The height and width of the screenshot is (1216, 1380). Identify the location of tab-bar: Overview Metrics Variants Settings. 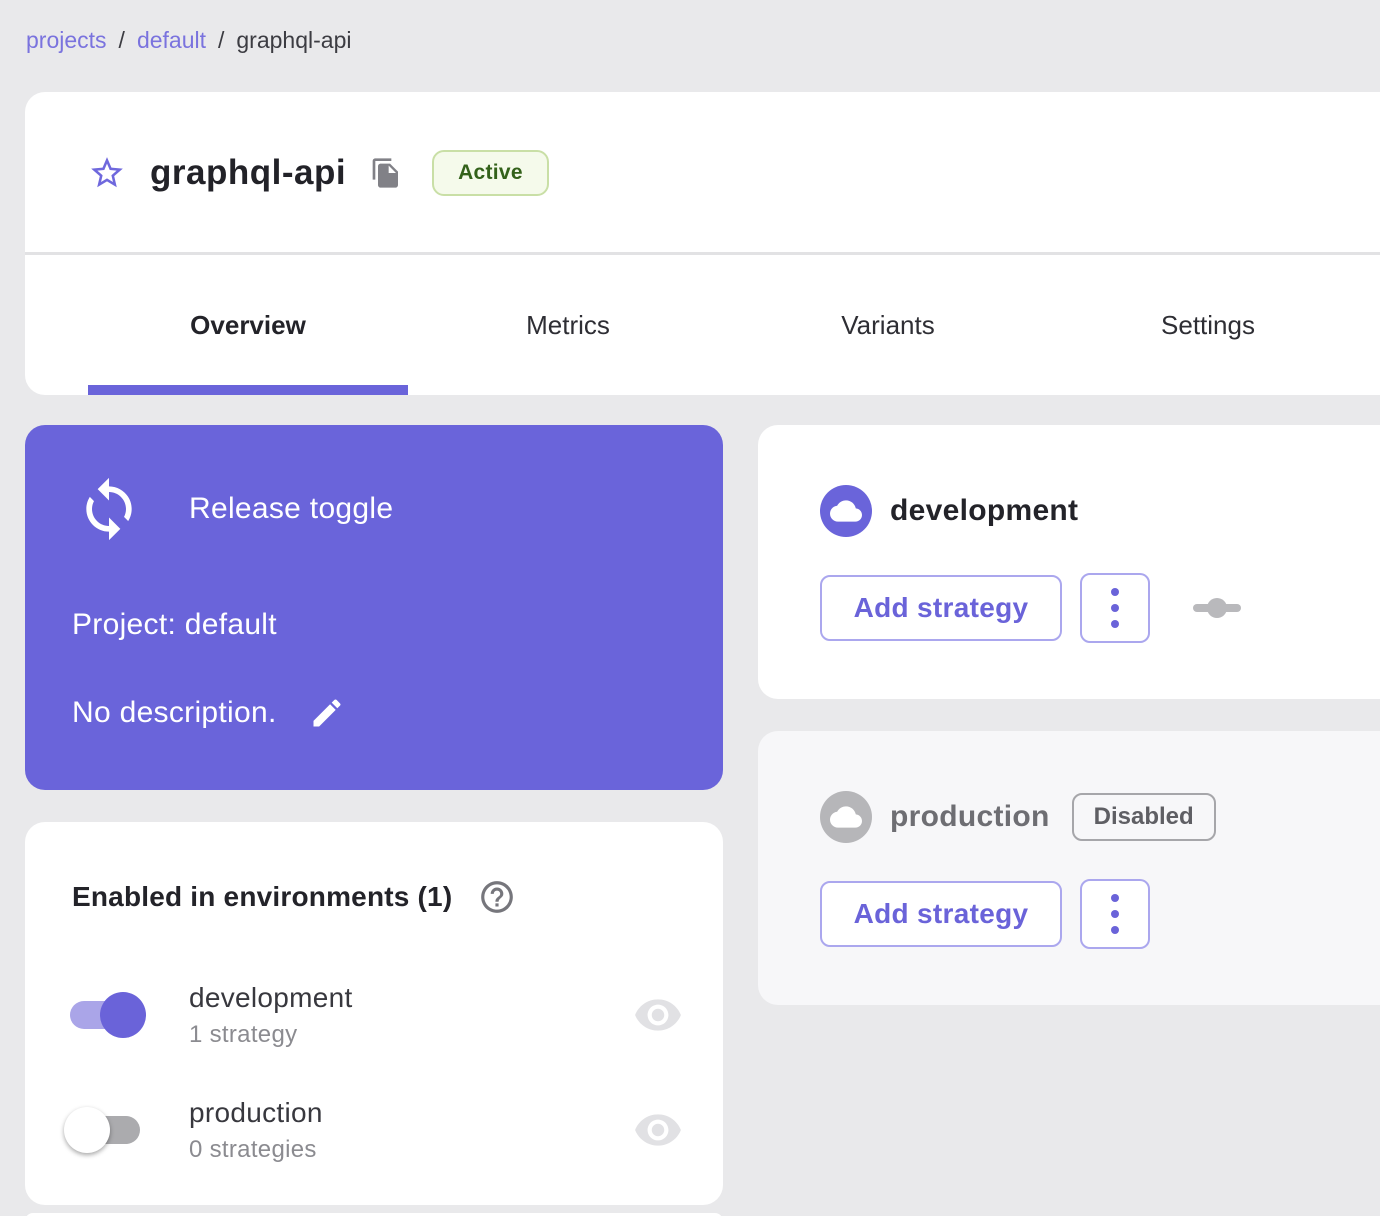
(734, 325).